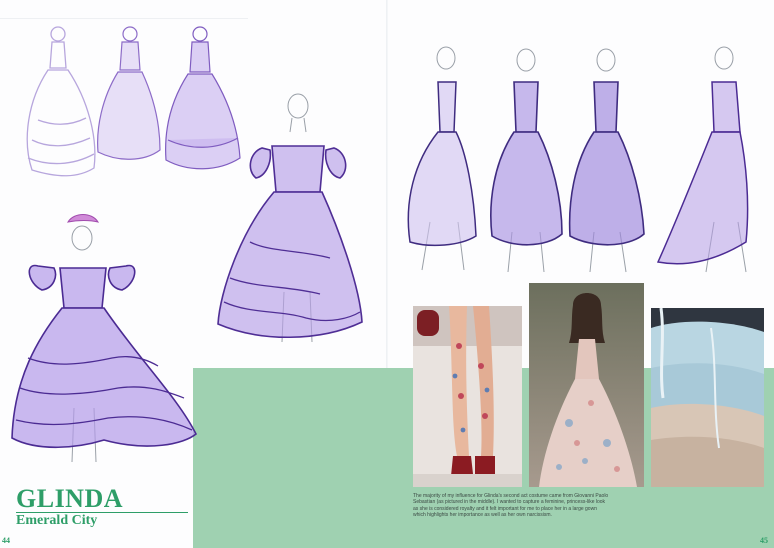  What do you see at coordinates (57, 520) in the screenshot?
I see `page-subtitle: Emerald City` at bounding box center [57, 520].